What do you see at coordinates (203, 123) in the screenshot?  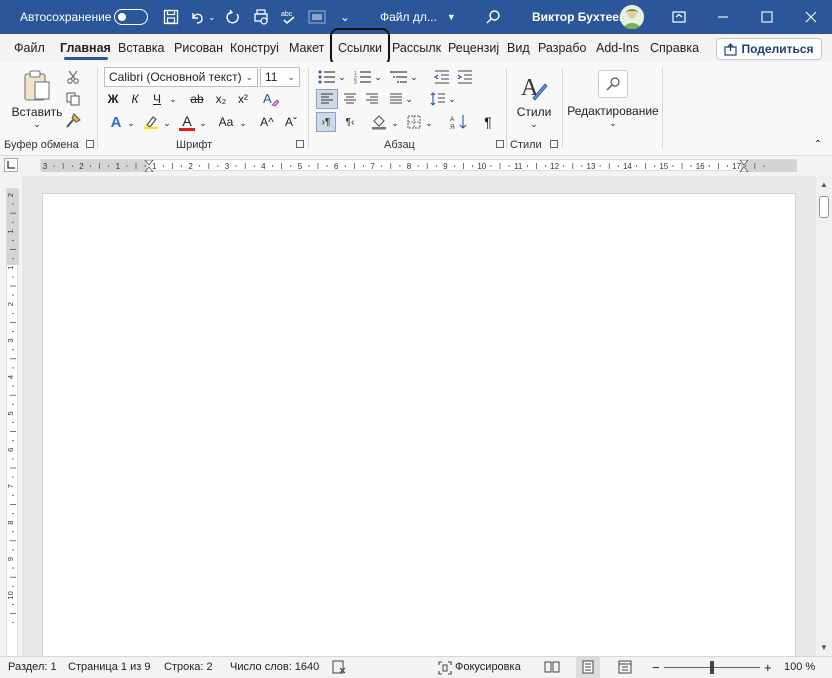 I see `font-color-dropdown-icon: ⌄` at bounding box center [203, 123].